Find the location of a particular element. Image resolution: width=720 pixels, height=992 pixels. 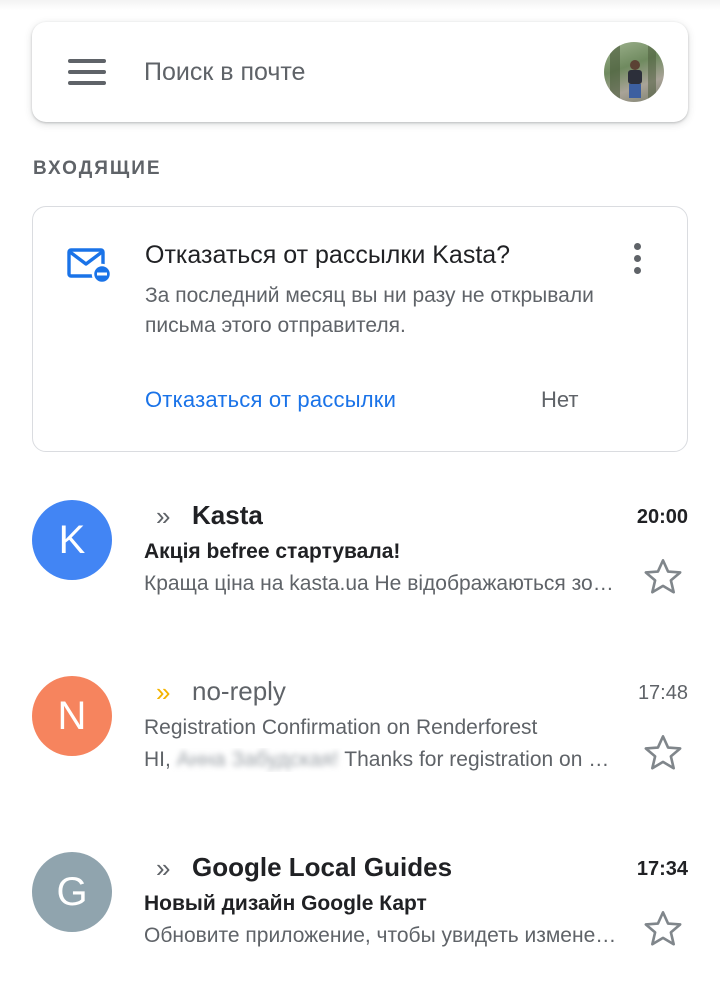

email-subject: Акція befree стартувала! is located at coordinates (272, 551).